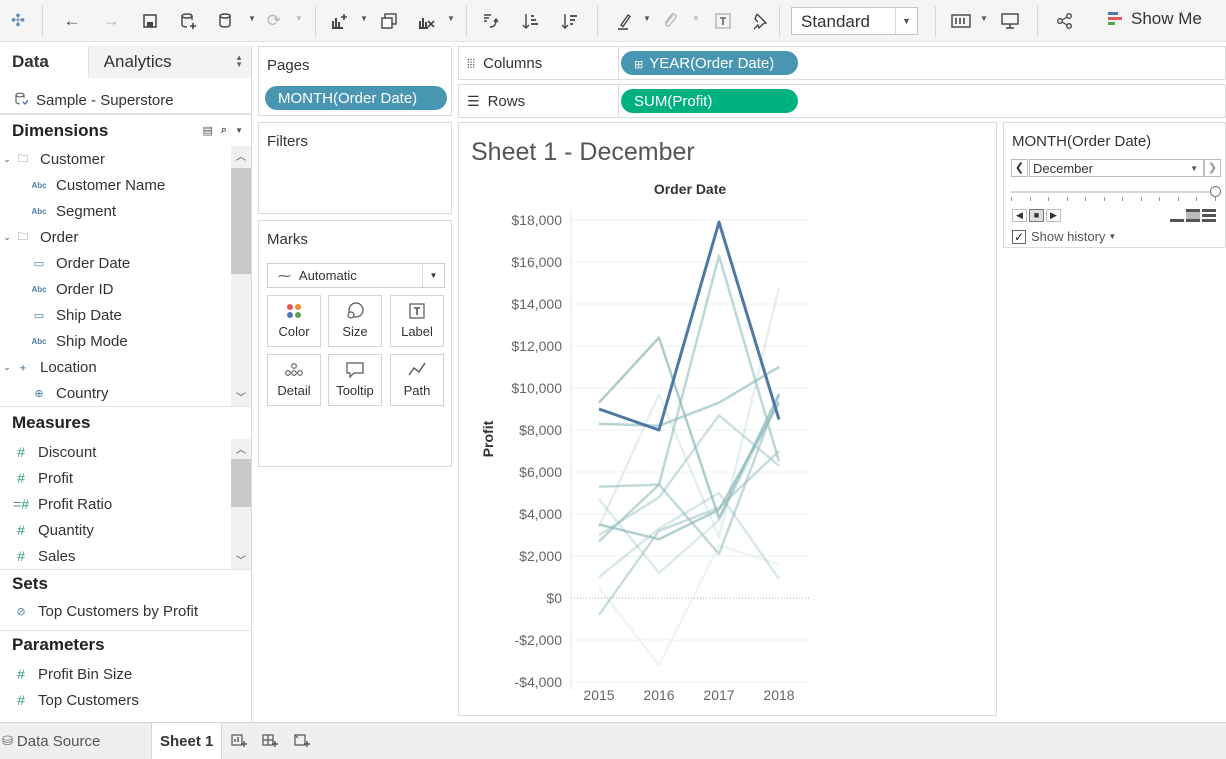 This screenshot has height=759, width=1226. I want to click on show-mark-labels-icon, so click(723, 21).